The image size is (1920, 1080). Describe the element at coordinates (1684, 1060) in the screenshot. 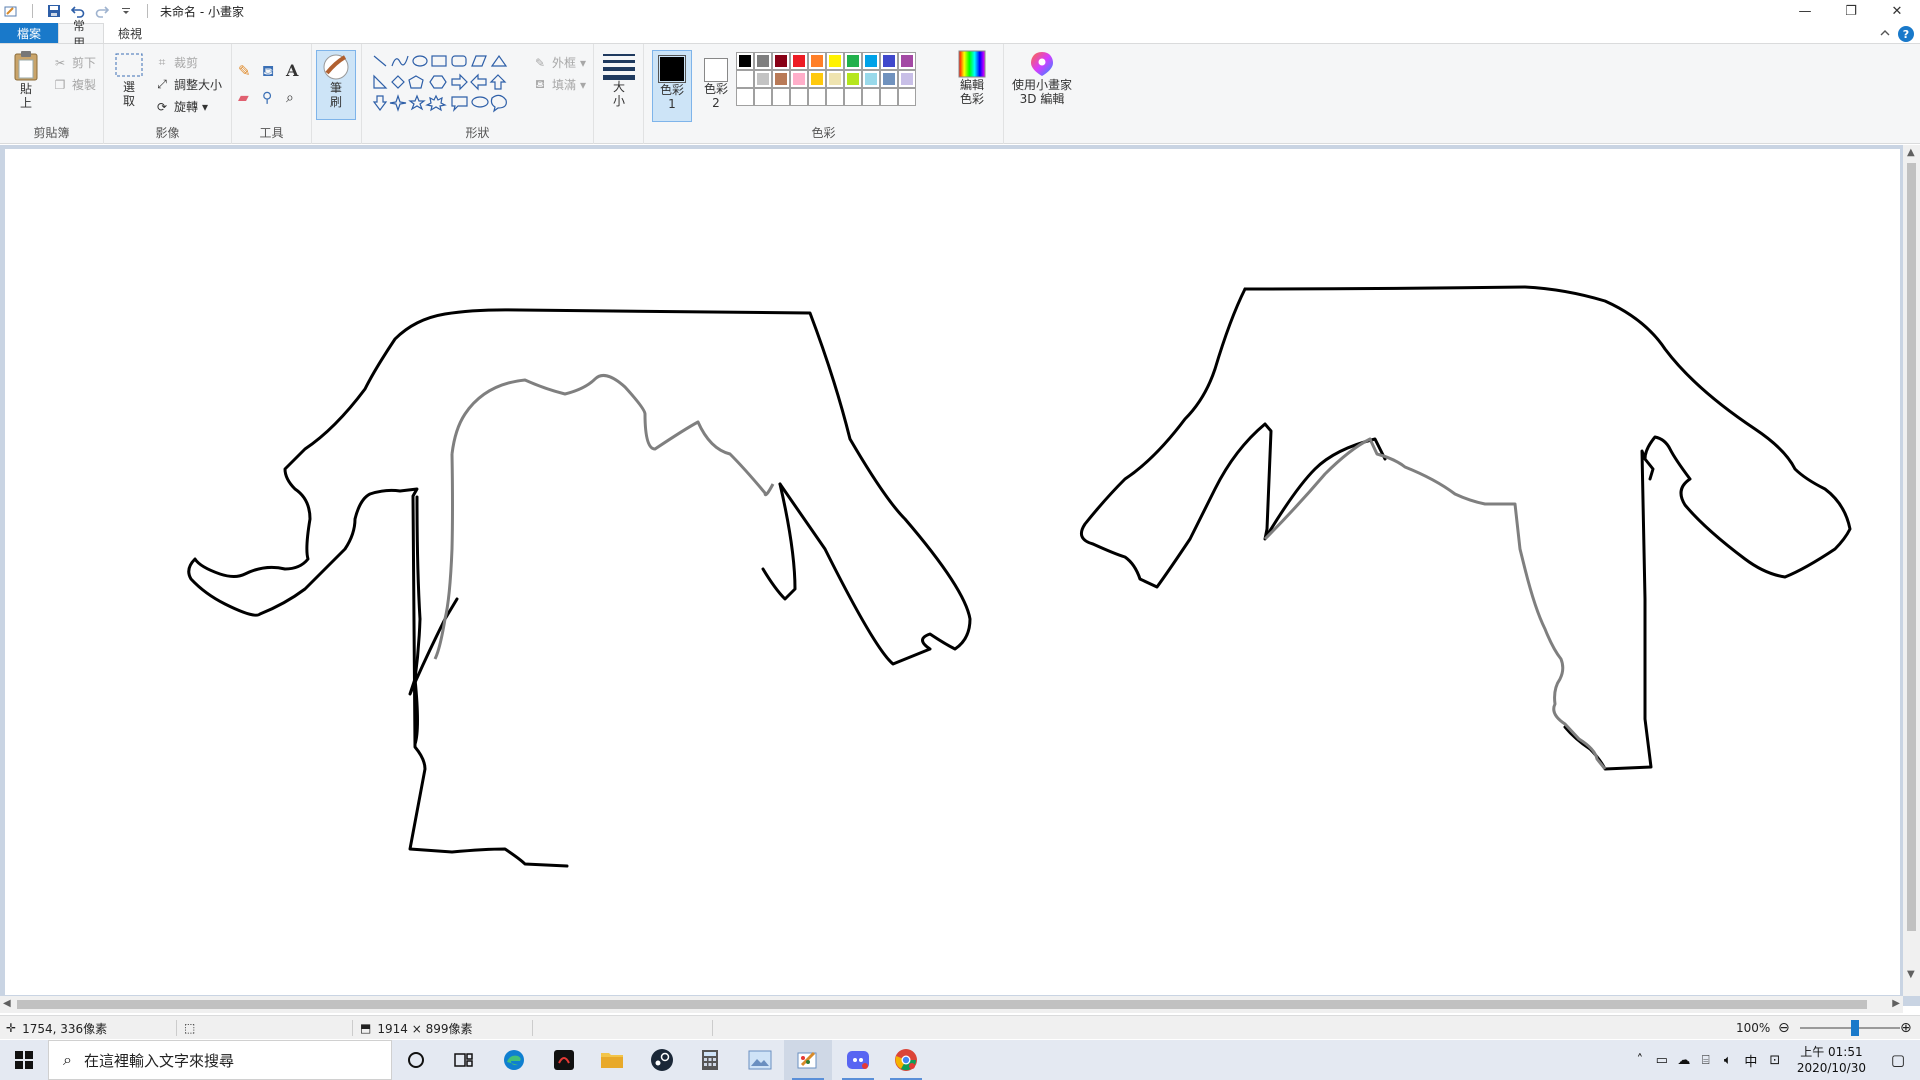

I see `onedrive-icon: ☁` at that location.